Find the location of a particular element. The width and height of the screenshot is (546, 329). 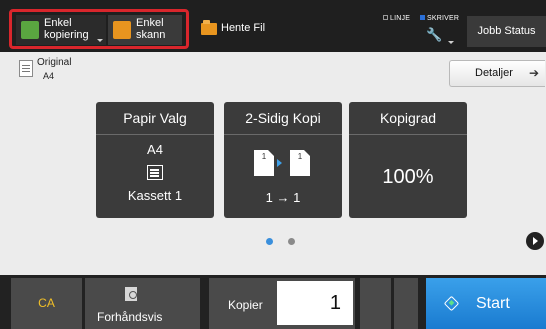

papir-valg-title: Papir Valg is located at coordinates (155, 118).